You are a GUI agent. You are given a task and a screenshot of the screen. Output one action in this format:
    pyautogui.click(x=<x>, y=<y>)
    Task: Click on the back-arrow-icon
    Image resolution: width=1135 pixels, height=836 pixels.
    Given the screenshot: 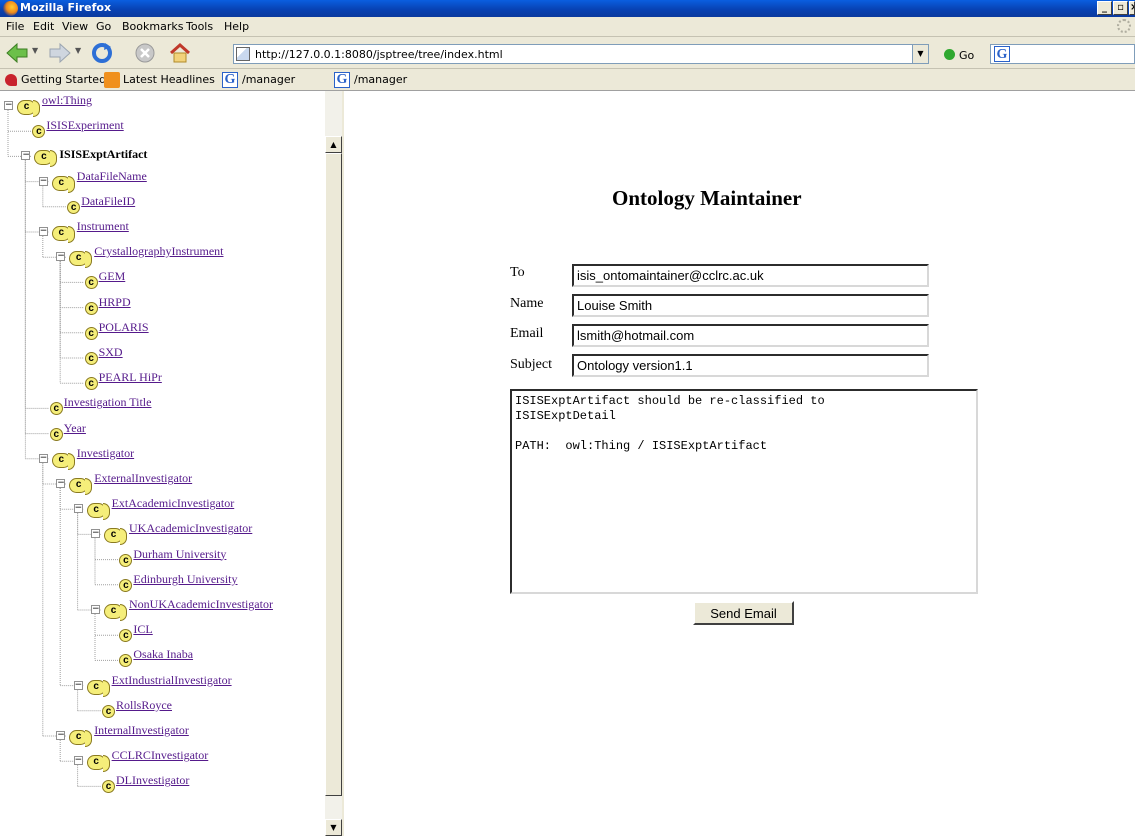 What is the action you would take?
    pyautogui.click(x=17, y=53)
    